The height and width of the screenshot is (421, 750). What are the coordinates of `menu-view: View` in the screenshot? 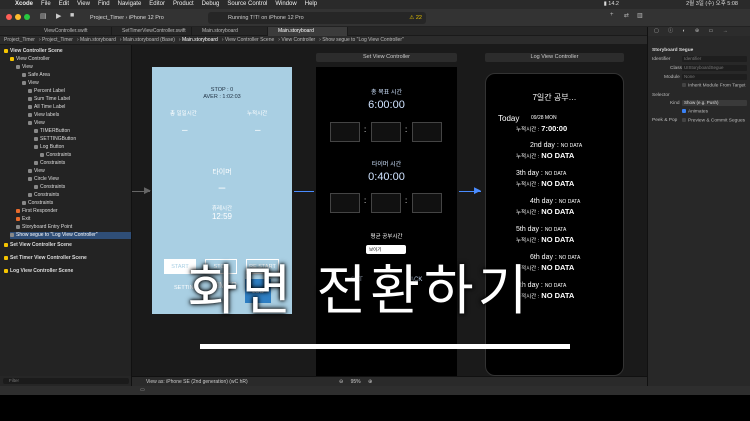 It's located at (83, 4).